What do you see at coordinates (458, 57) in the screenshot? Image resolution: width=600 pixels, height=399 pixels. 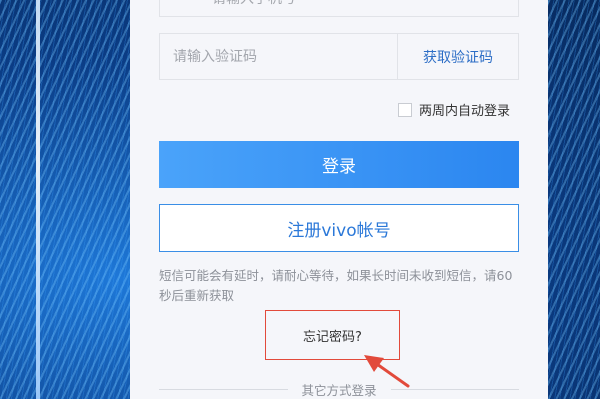 I see `get-code-button: 获取验证码` at bounding box center [458, 57].